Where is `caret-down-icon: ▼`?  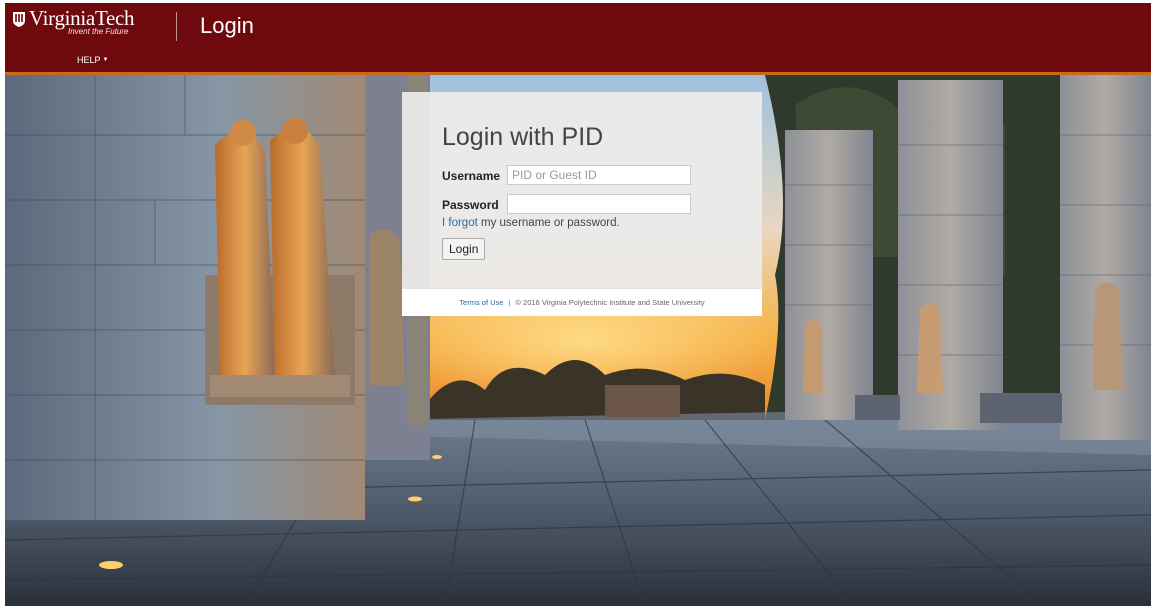
caret-down-icon: ▼ is located at coordinates (105, 60).